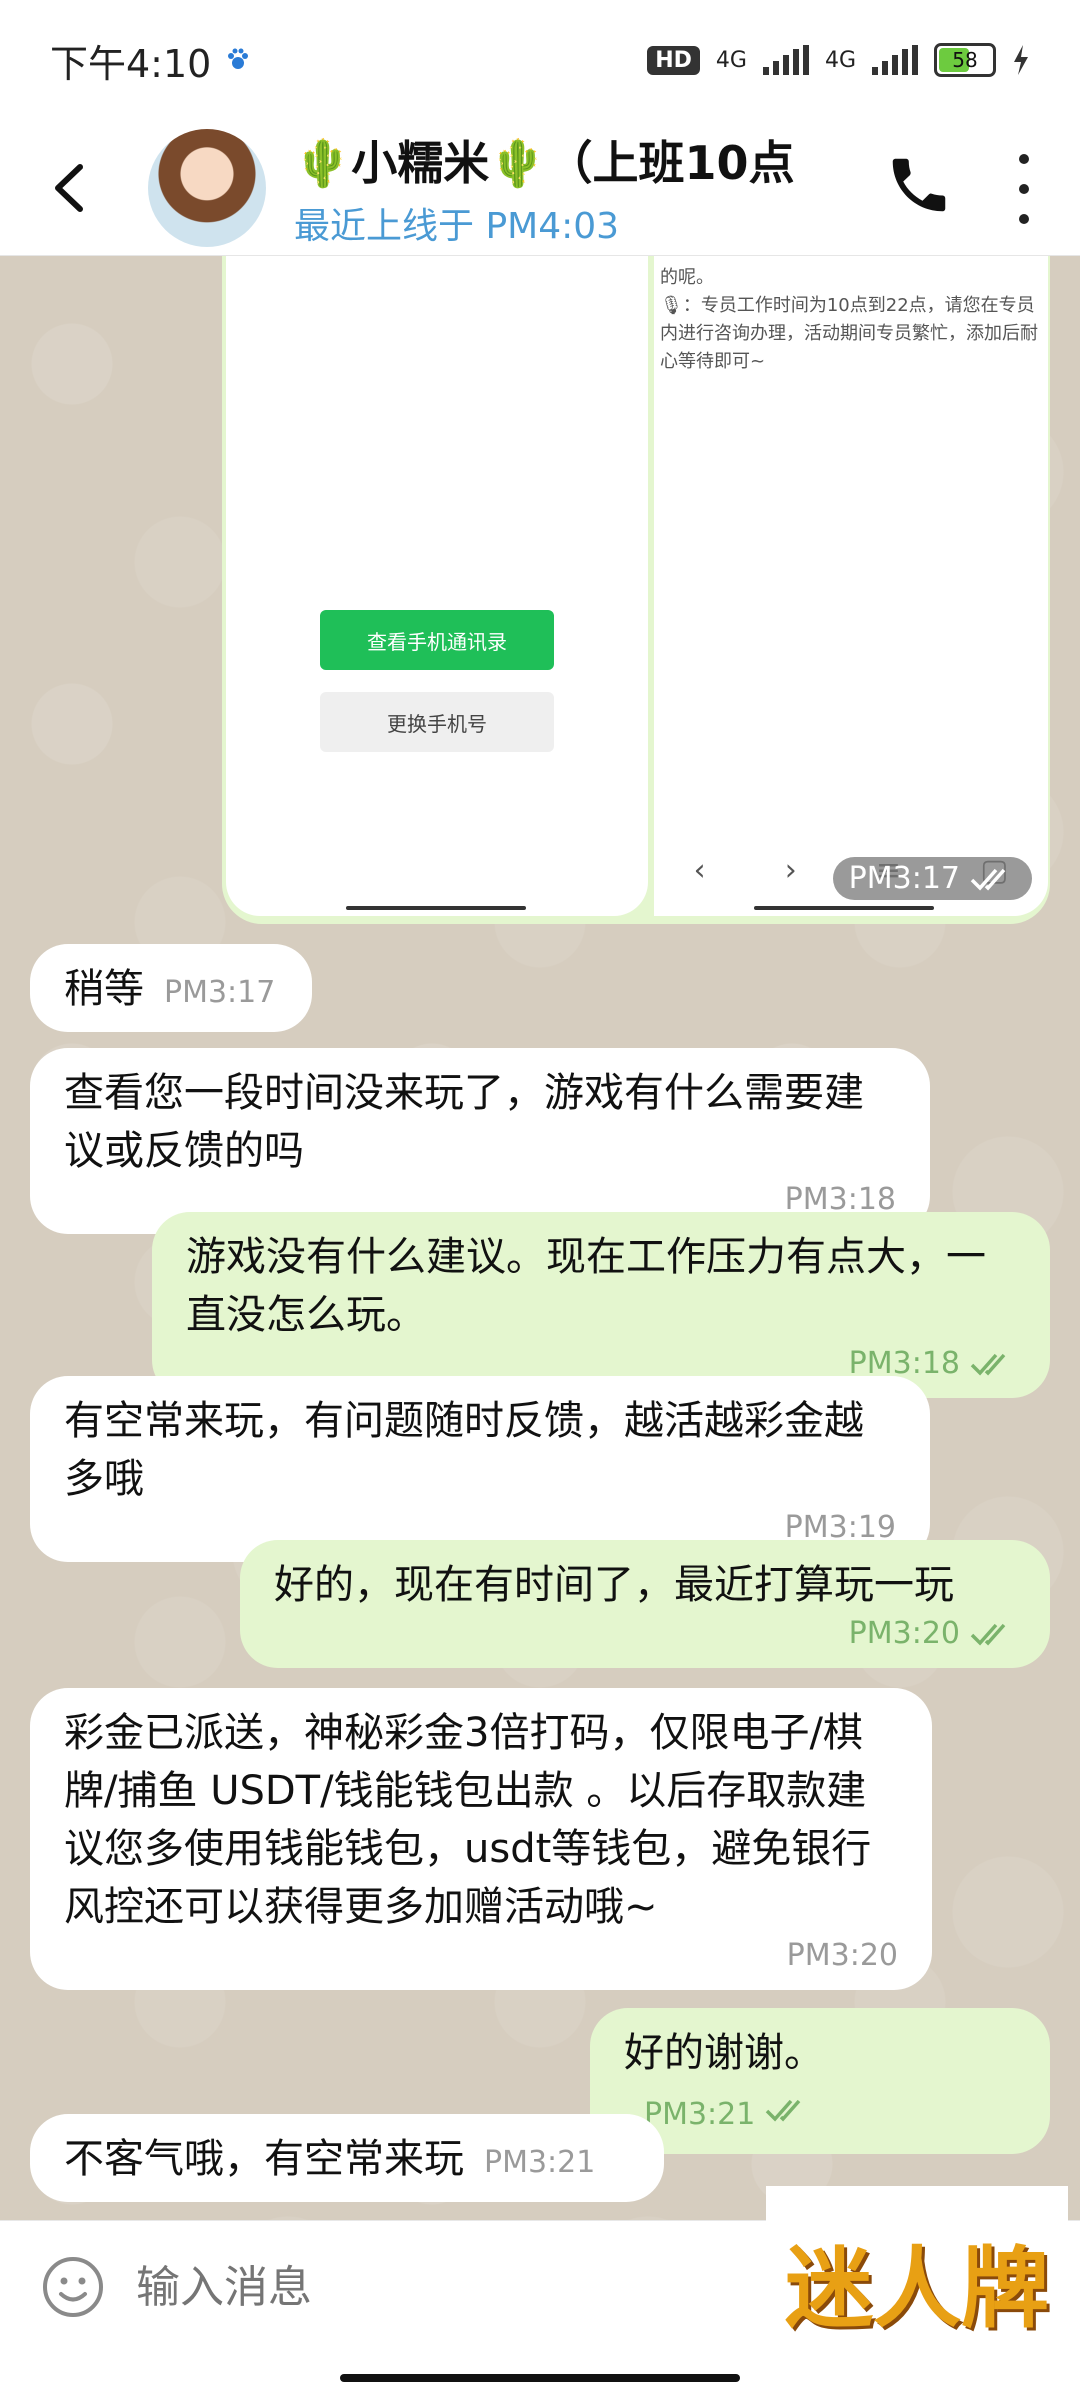  Describe the element at coordinates (437, 586) in the screenshot. I see `screenshot-left: 查看手机通讯录 更换手机号` at that location.